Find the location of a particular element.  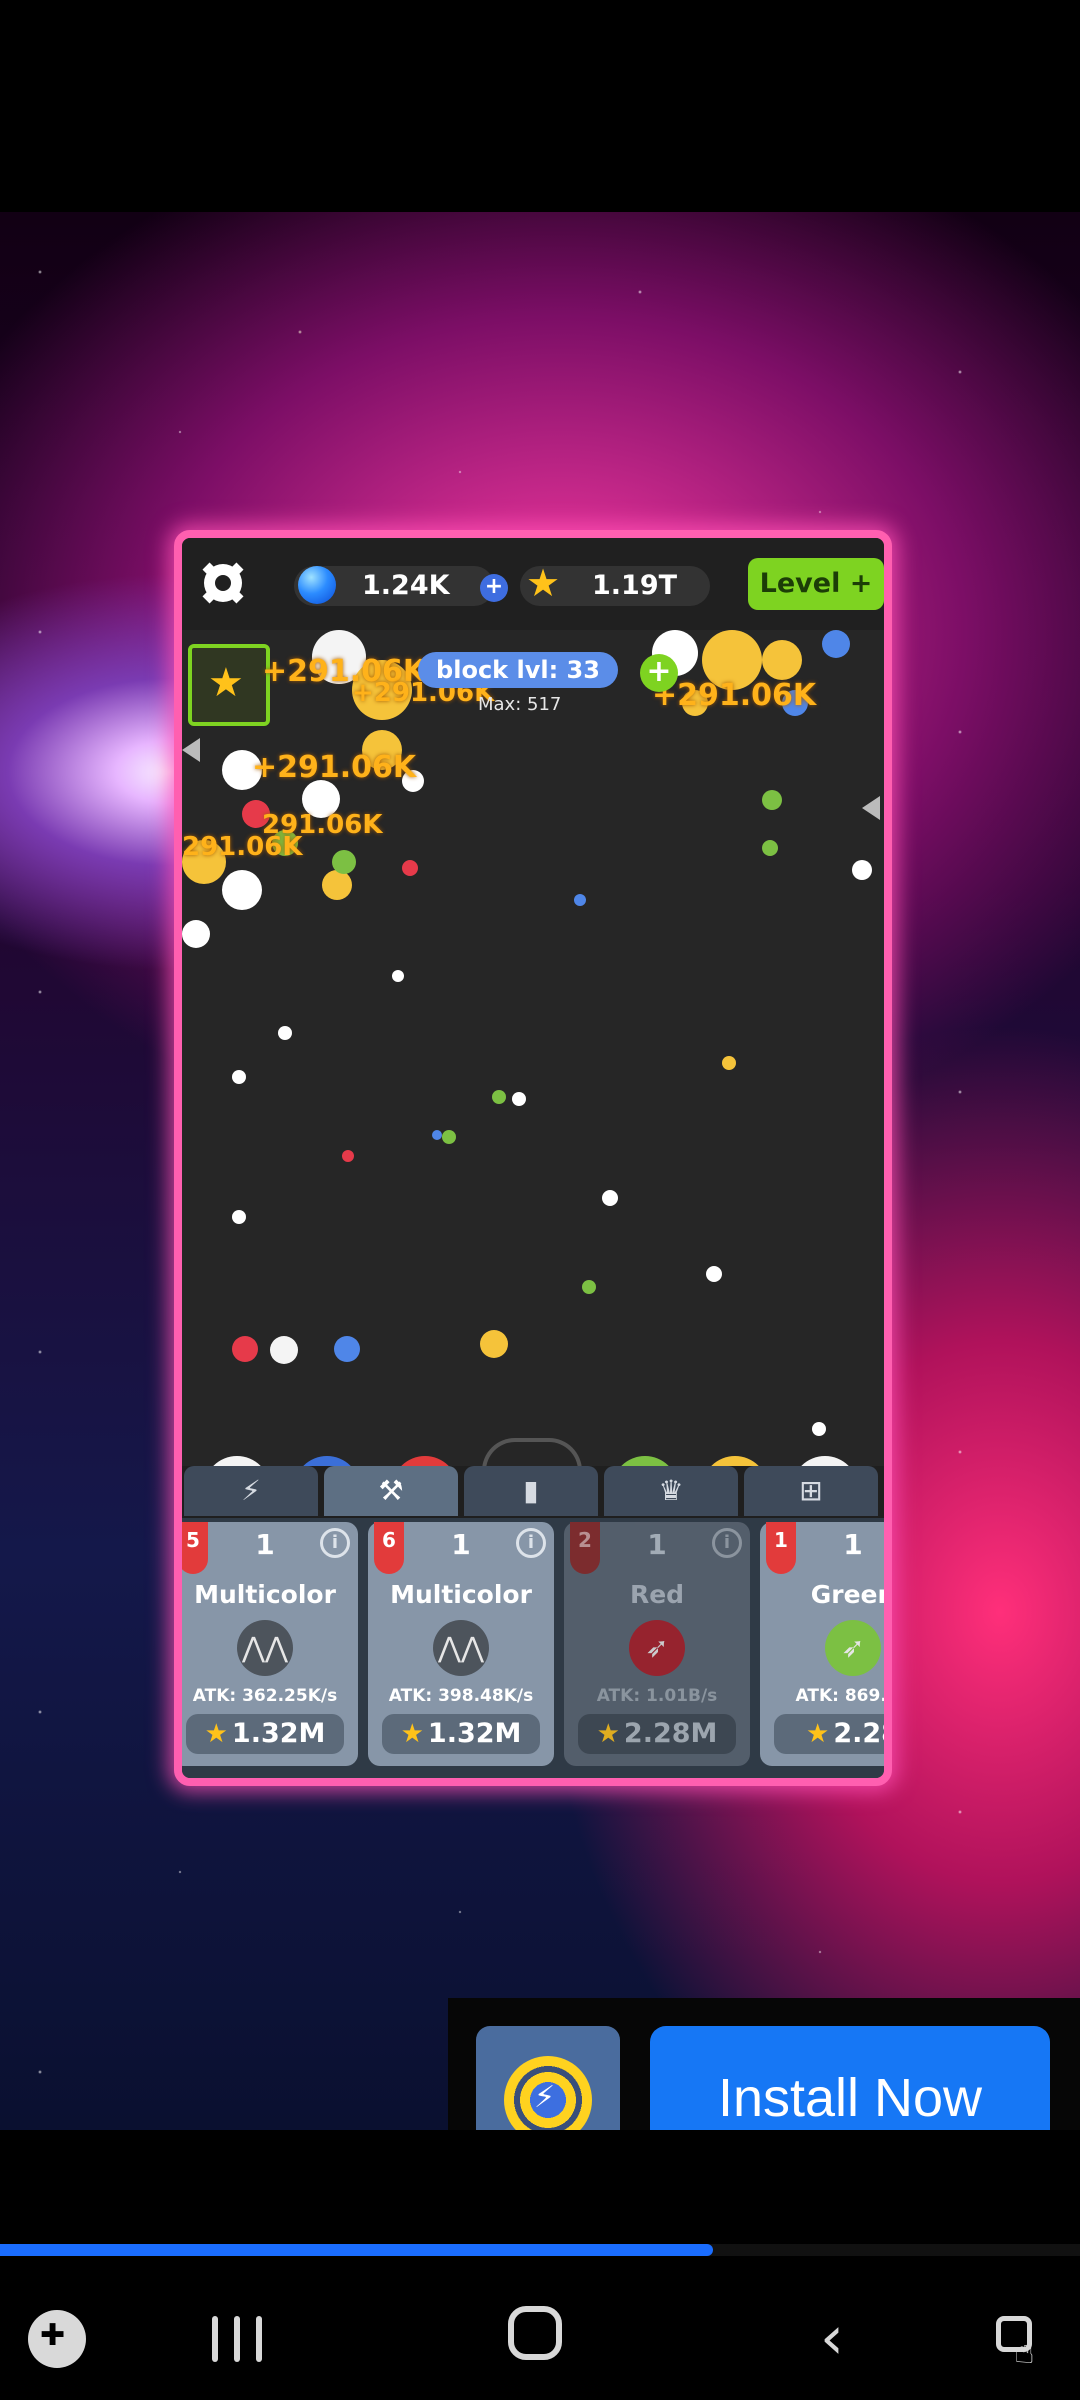

floating-number: 291.06K is located at coordinates (242, 847).